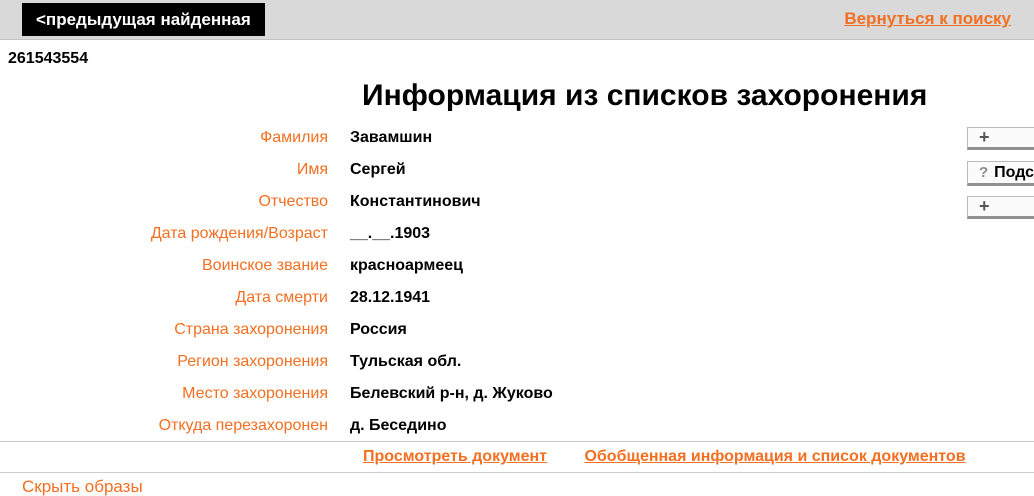  What do you see at coordinates (143, 19) in the screenshot?
I see `previous-found-button: <предыдущая найденная` at bounding box center [143, 19].